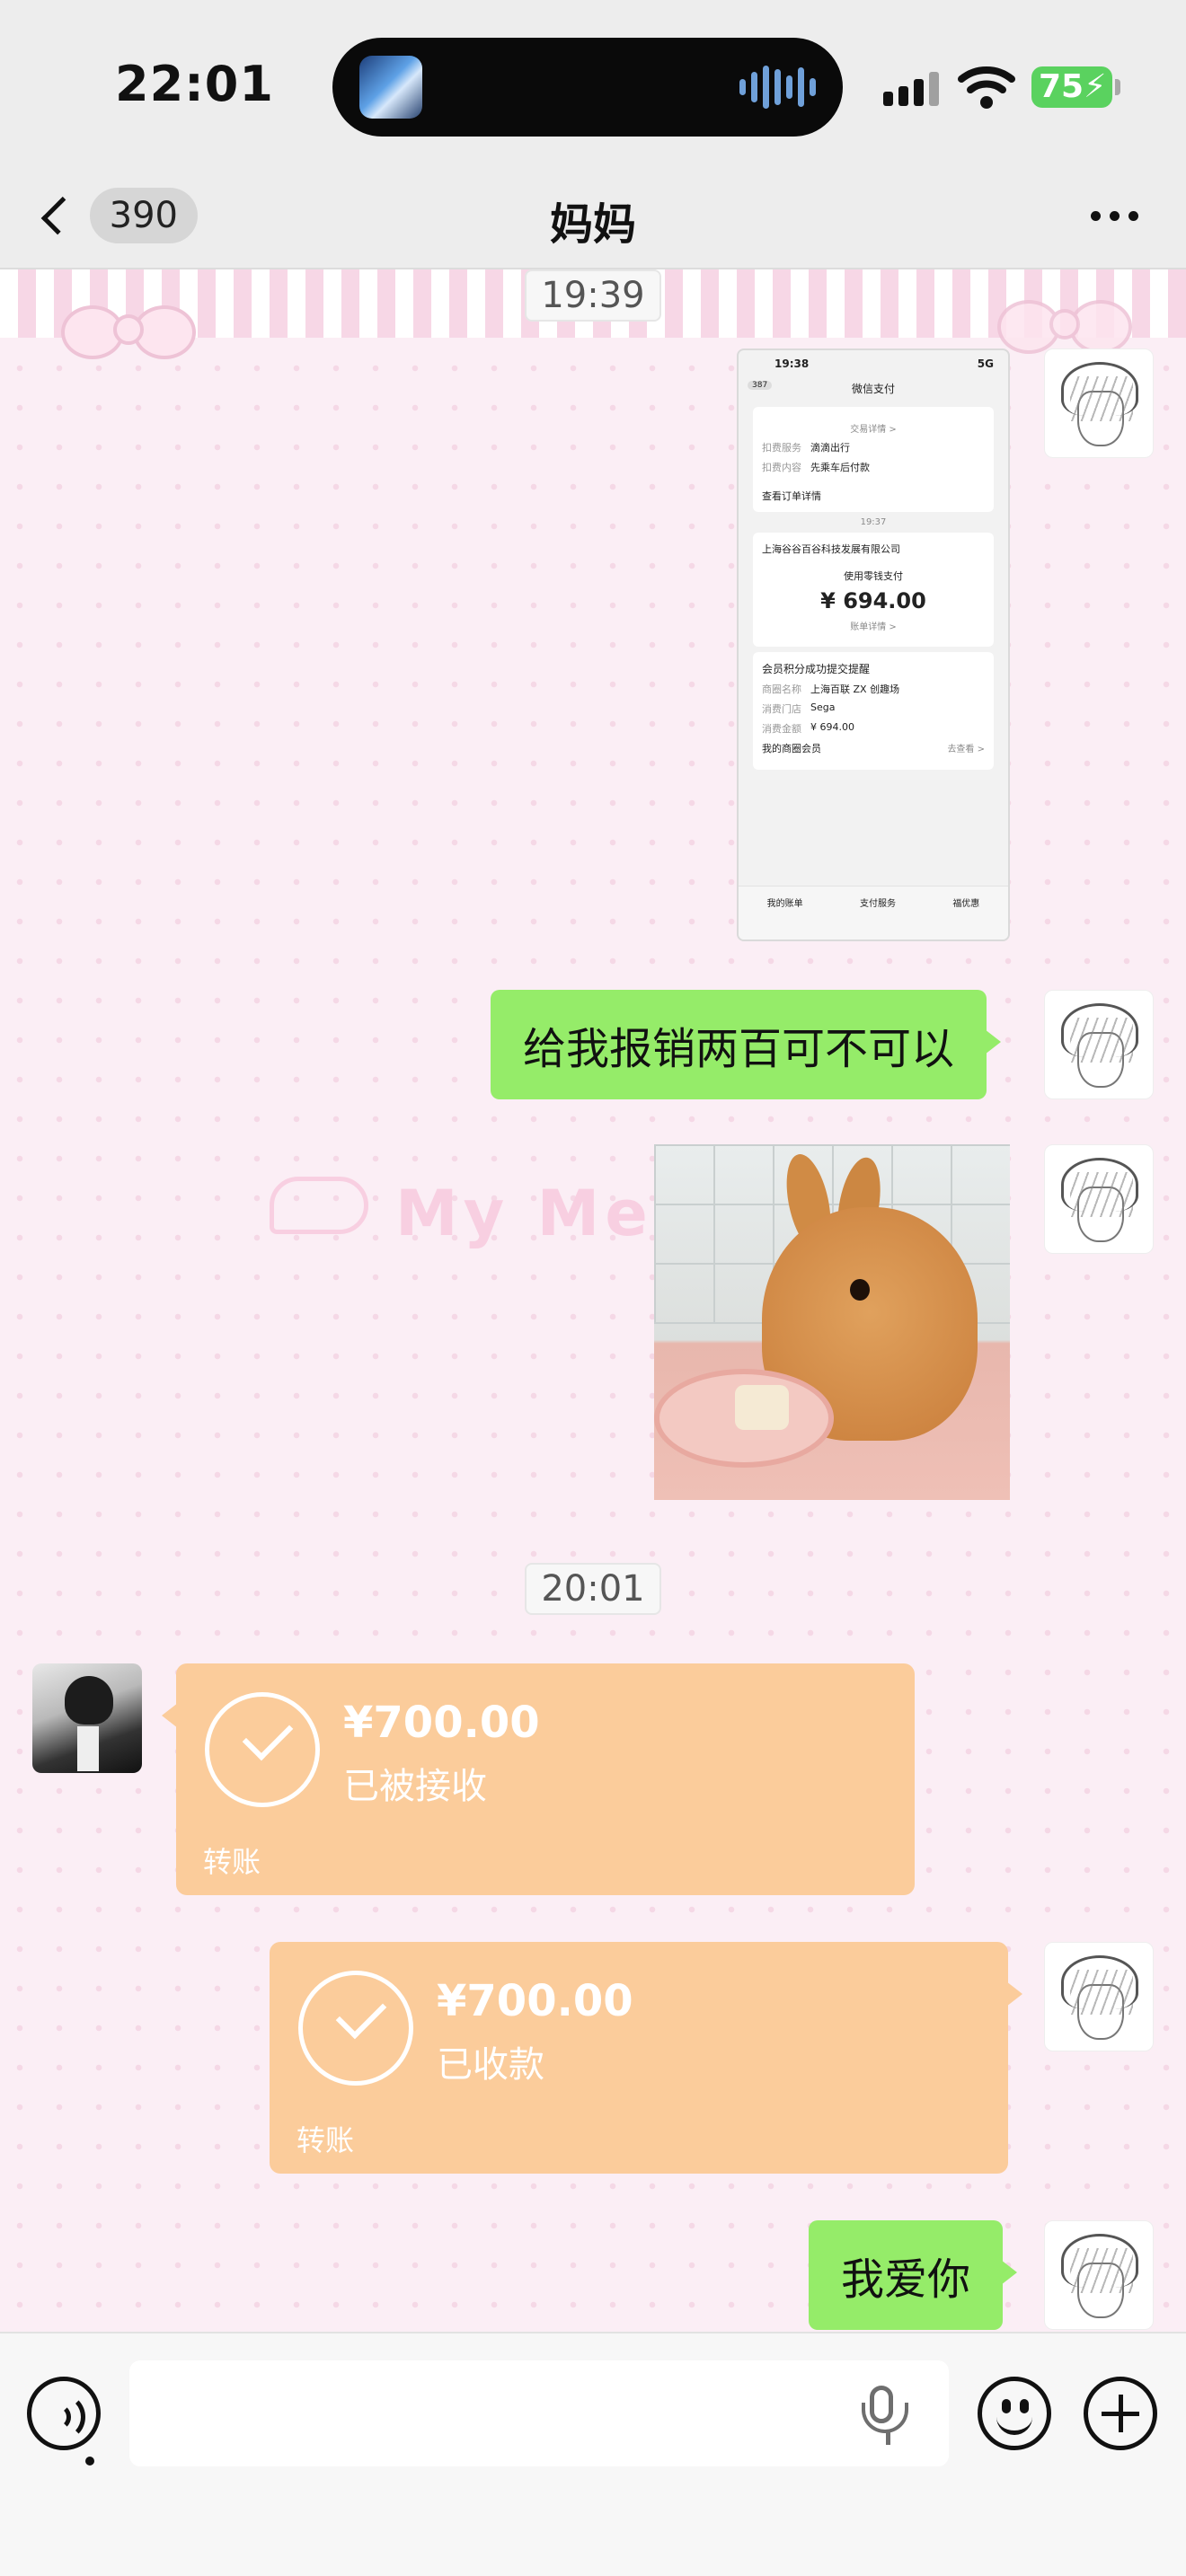 Image resolution: width=1186 pixels, height=2576 pixels. What do you see at coordinates (873, 430) in the screenshot?
I see `shot-top-link: 交易详情 >` at bounding box center [873, 430].